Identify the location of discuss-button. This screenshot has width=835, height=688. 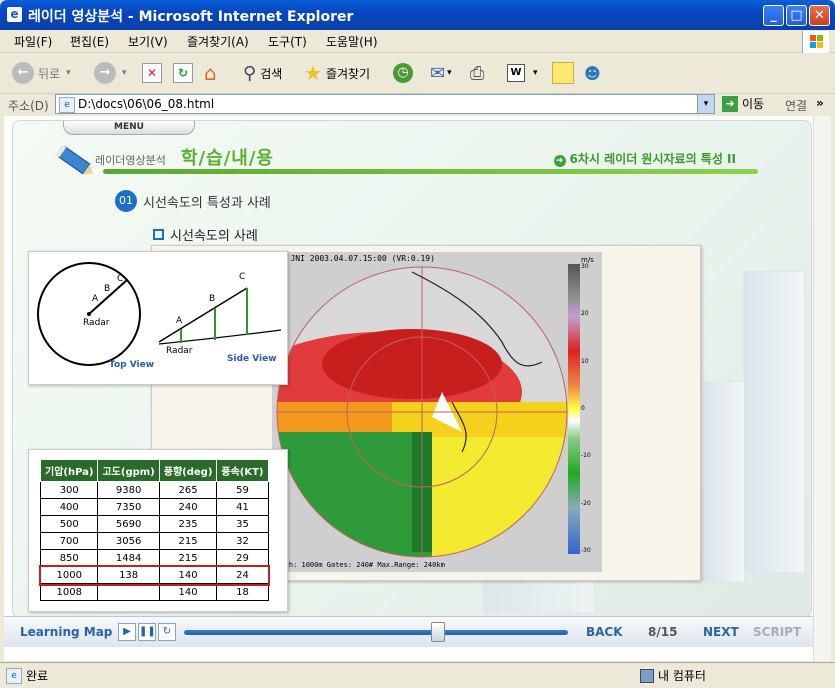
(563, 73).